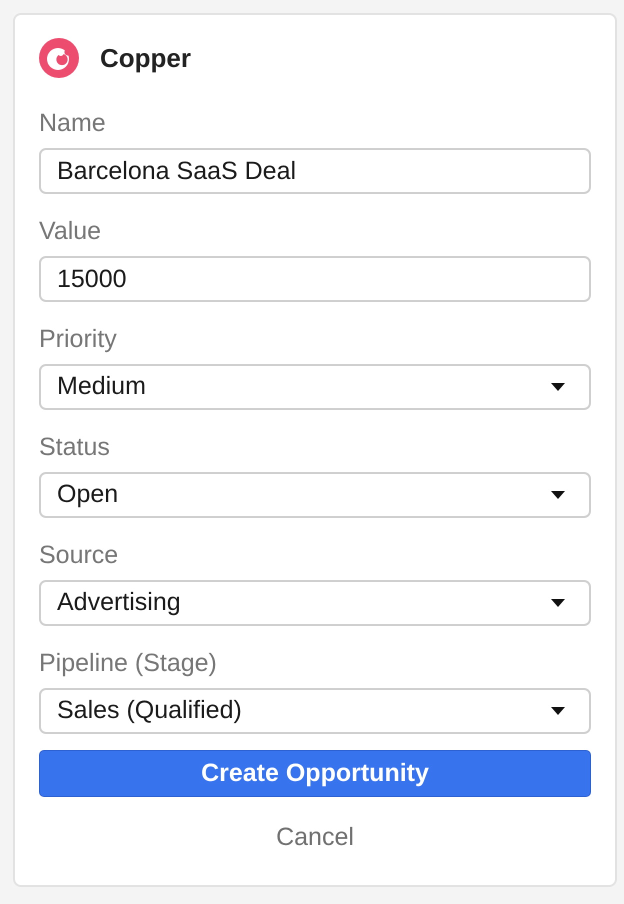 This screenshot has width=624, height=904. I want to click on dropdown-select: Medium, so click(315, 387).